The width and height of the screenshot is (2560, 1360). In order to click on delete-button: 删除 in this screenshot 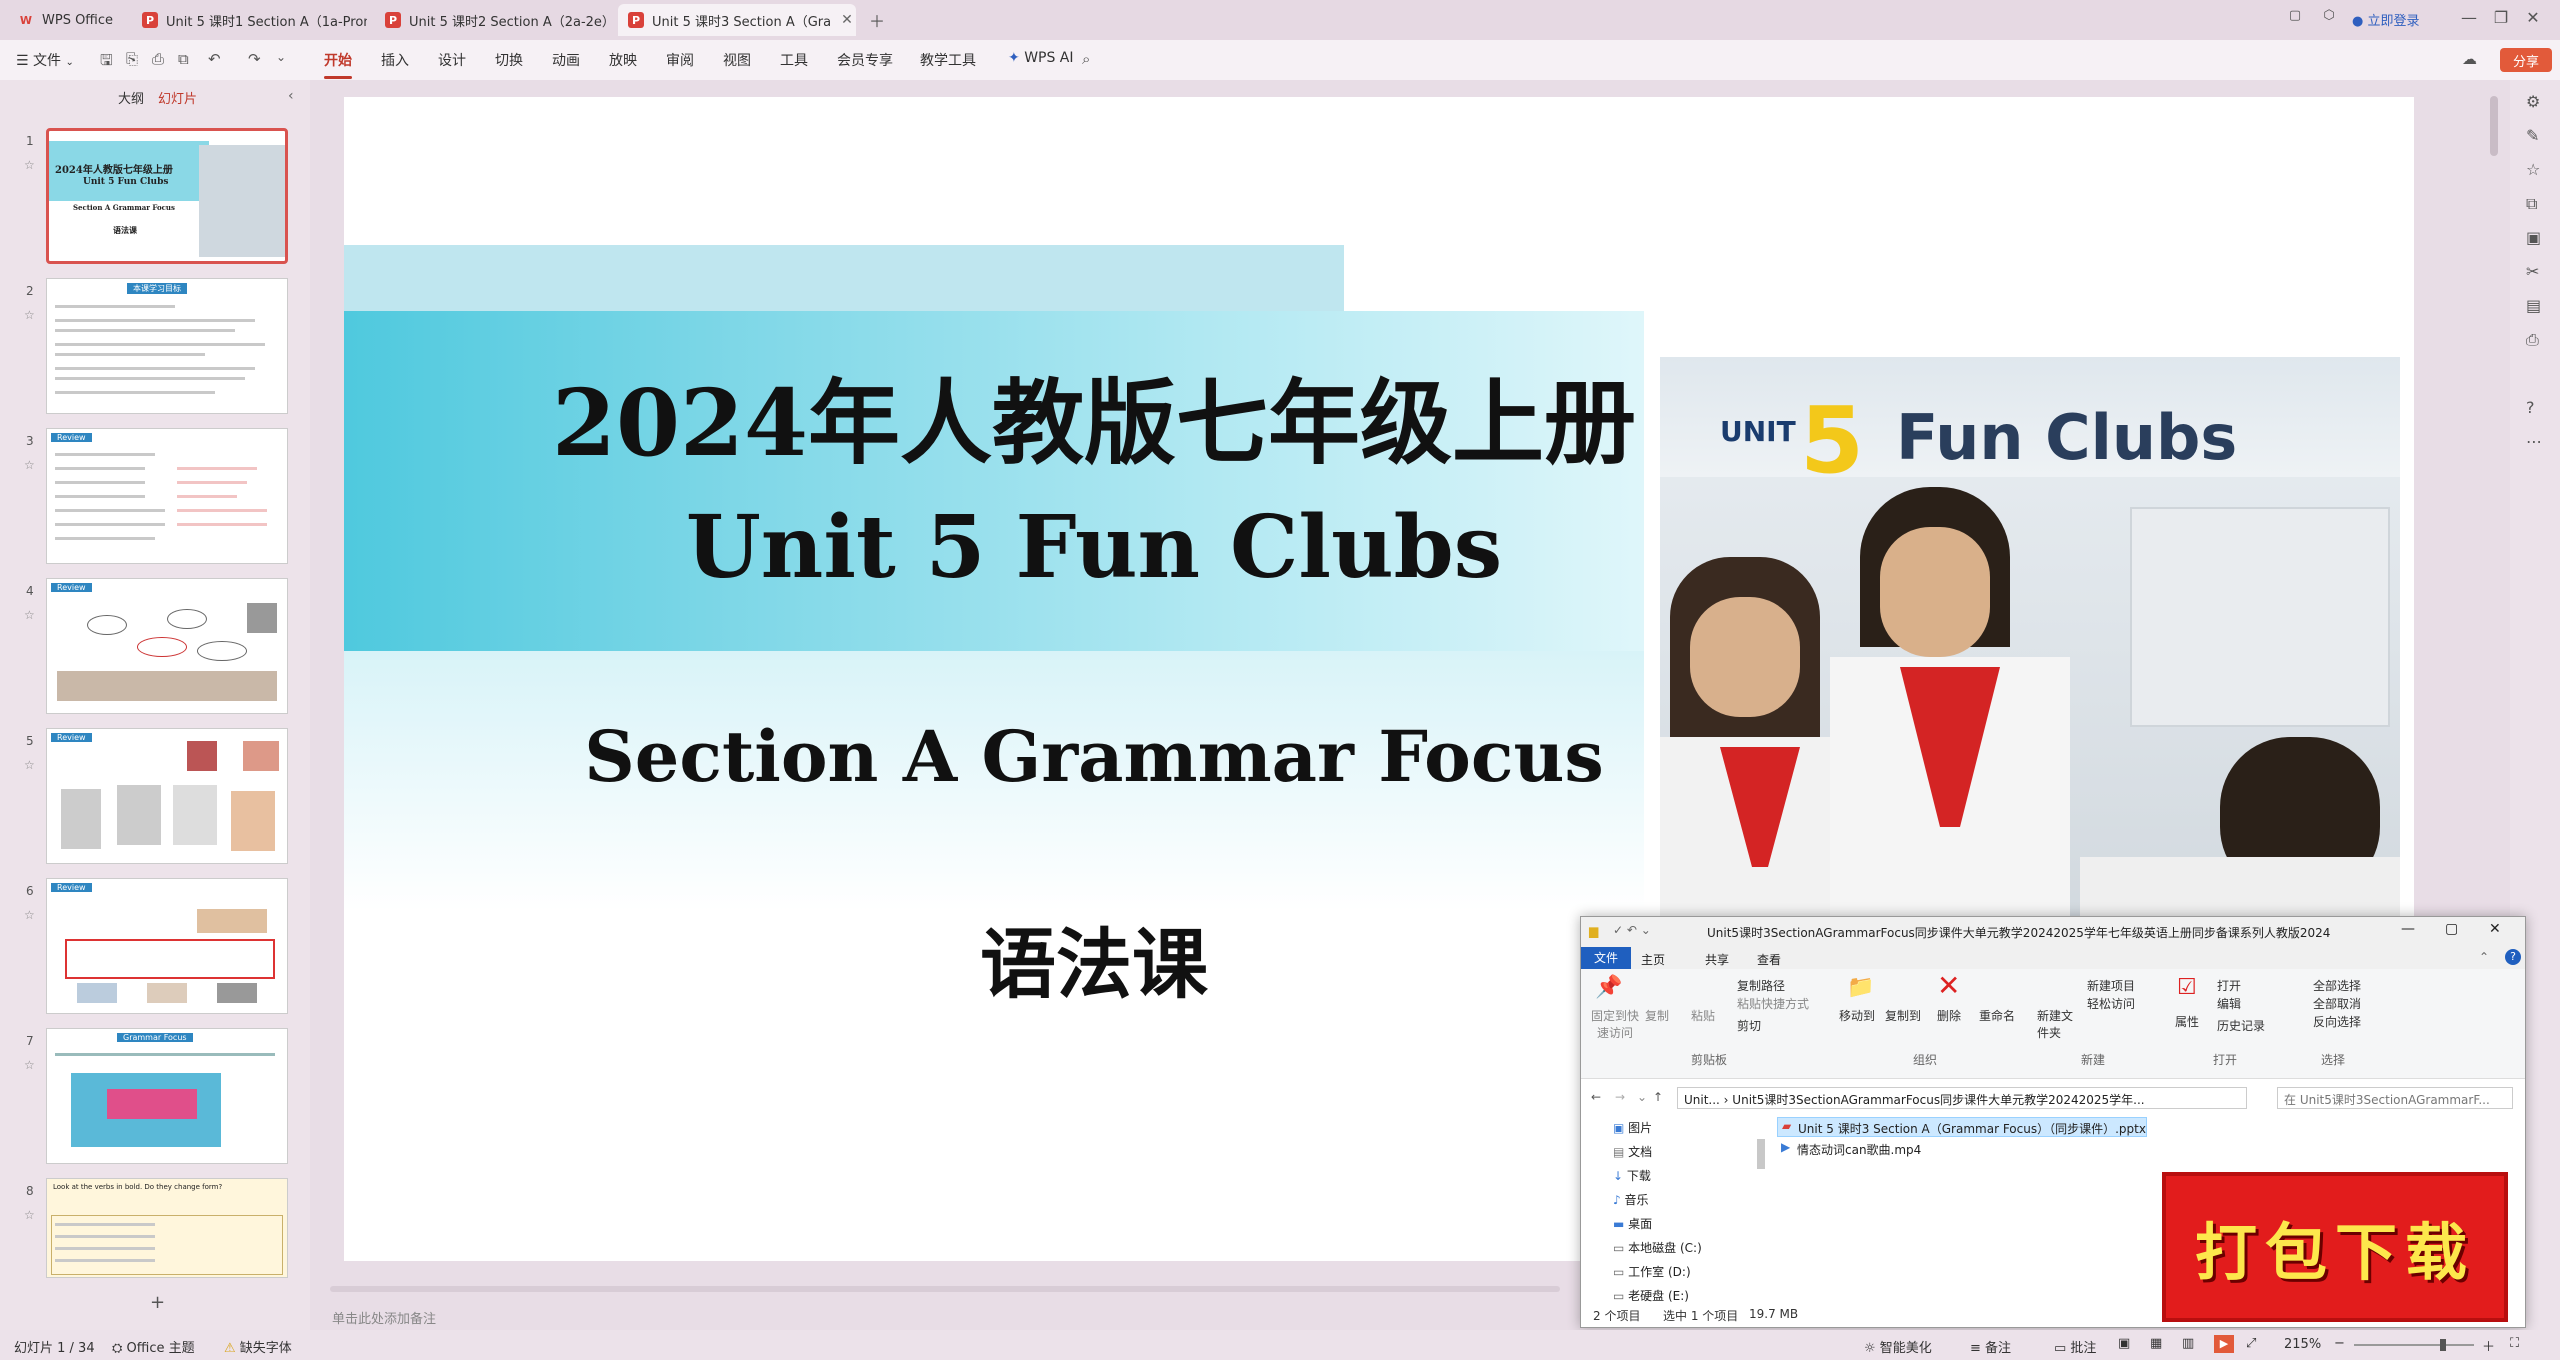, I will do `click(1949, 1015)`.